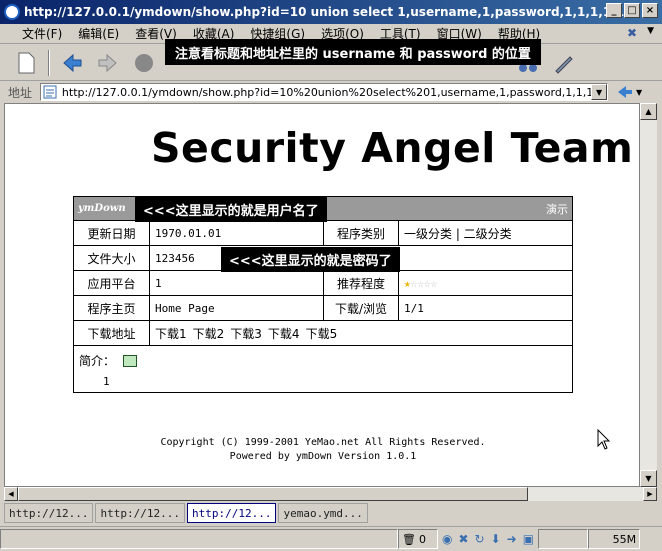 This screenshot has height=551, width=662. Describe the element at coordinates (463, 539) in the screenshot. I see `block-icon: ✖` at that location.